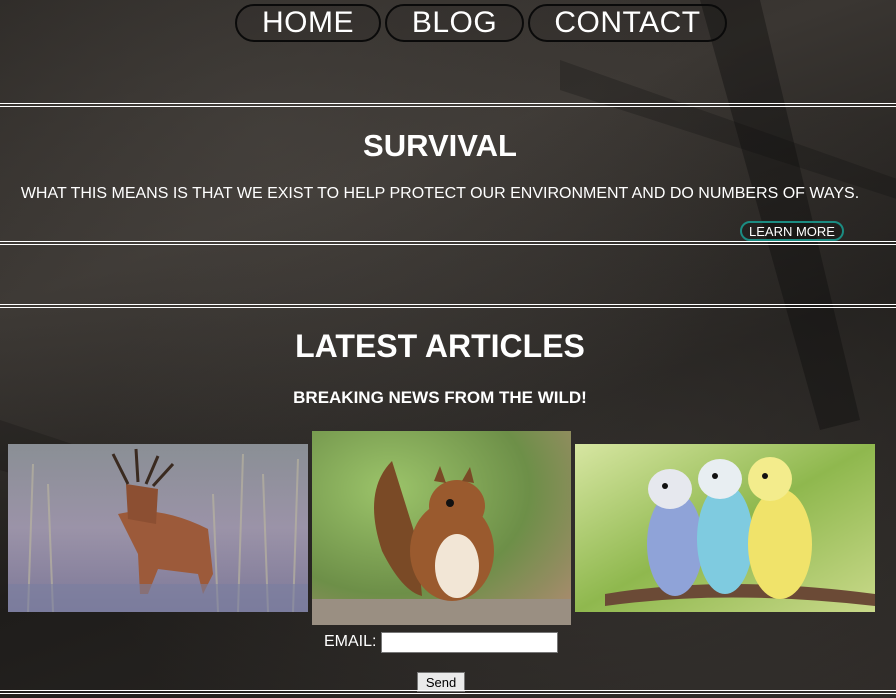 Image resolution: width=896 pixels, height=698 pixels. I want to click on nav-contact-button: CONTACT, so click(627, 23).